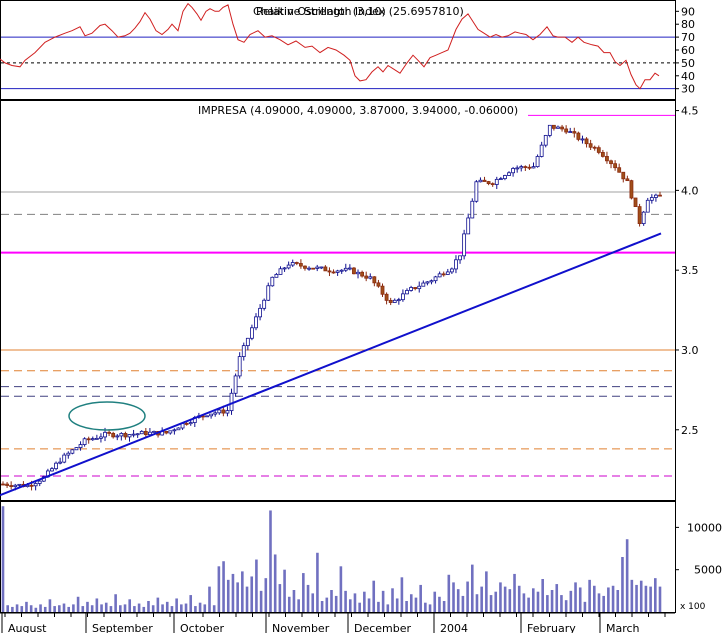  Describe the element at coordinates (623, 627) in the screenshot. I see `month-label: March` at that location.